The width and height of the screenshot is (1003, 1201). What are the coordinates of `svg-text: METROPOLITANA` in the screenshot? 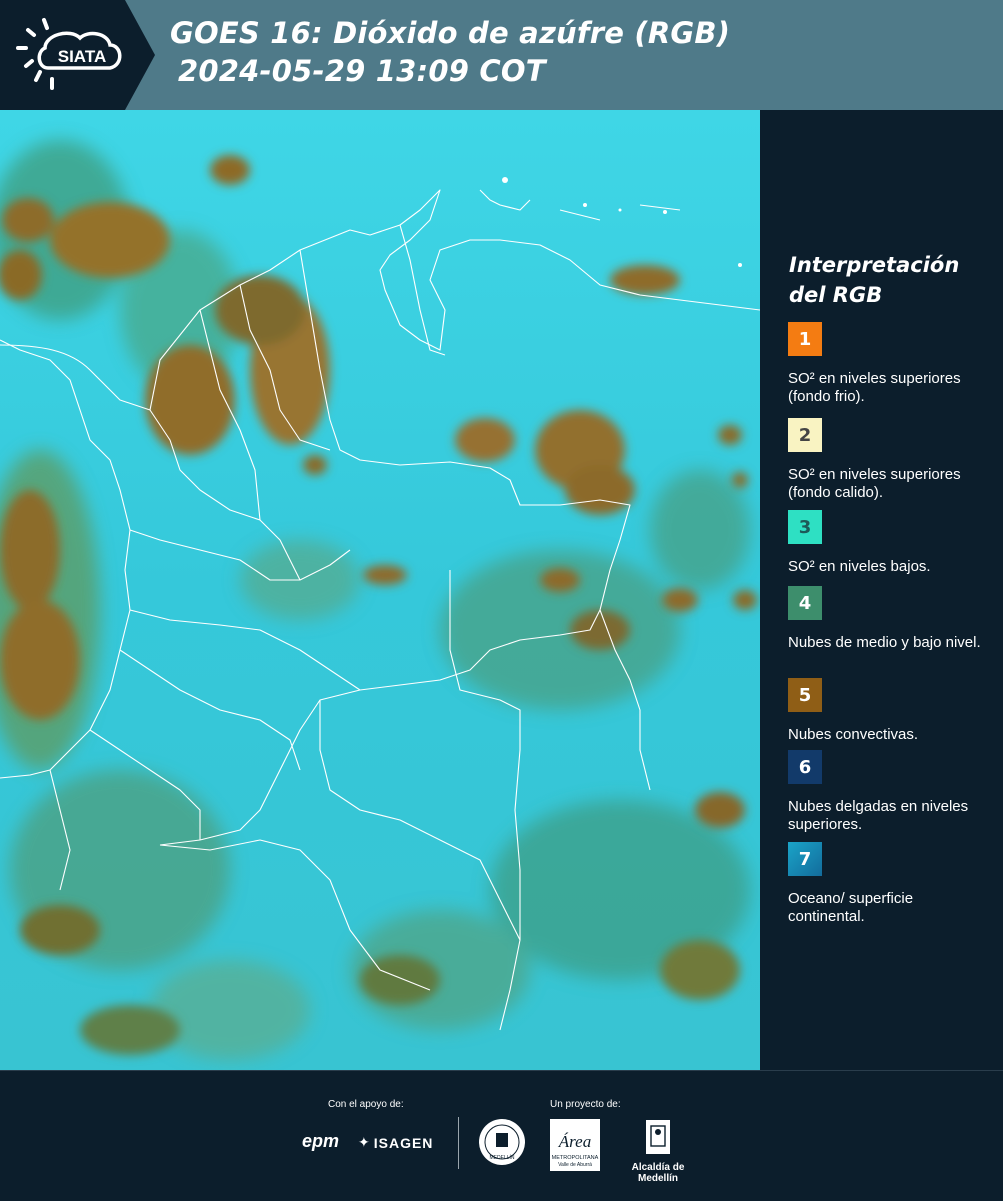 It's located at (575, 1158).